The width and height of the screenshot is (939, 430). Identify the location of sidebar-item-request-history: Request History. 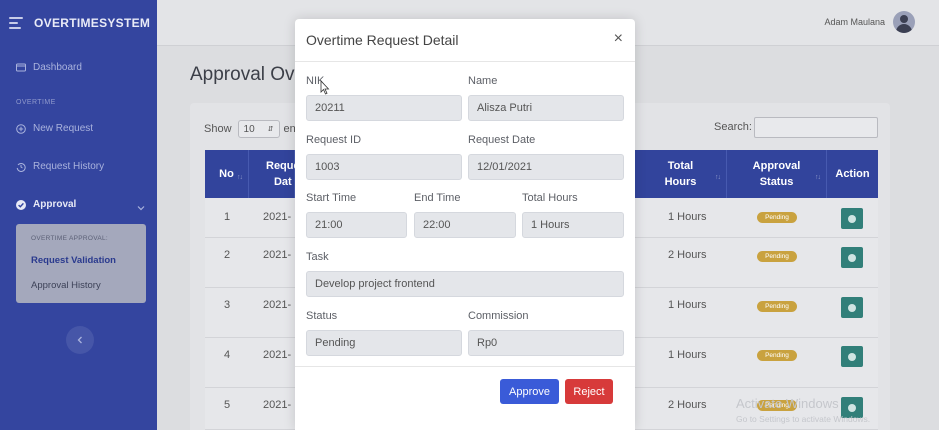
(60, 166).